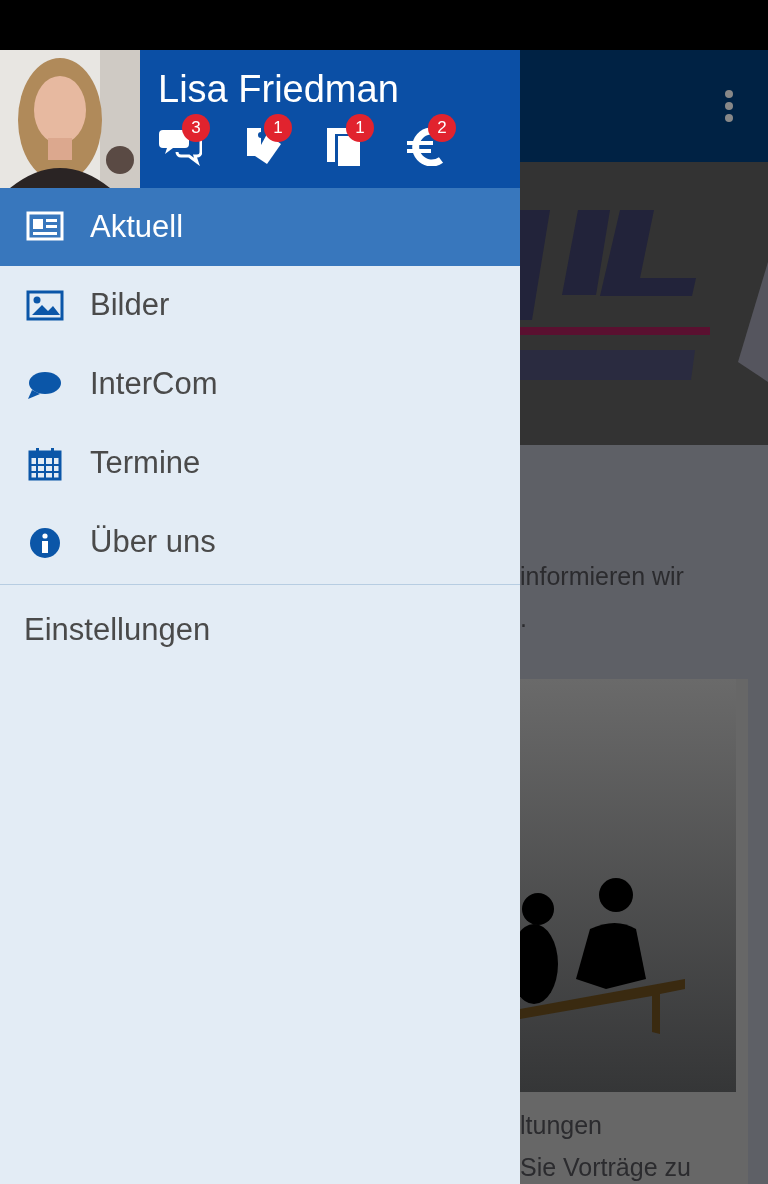 This screenshot has height=1184, width=768. Describe the element at coordinates (602, 576) in the screenshot. I see `text-line: informieren wir` at that location.